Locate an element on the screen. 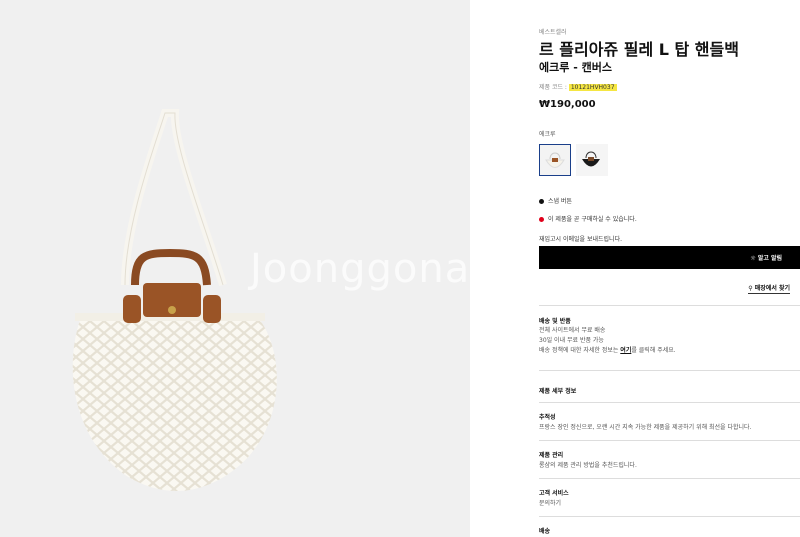 The width and height of the screenshot is (800, 537). shipping-text-2: 30일 이내 무료 반품 가능 is located at coordinates (571, 340).